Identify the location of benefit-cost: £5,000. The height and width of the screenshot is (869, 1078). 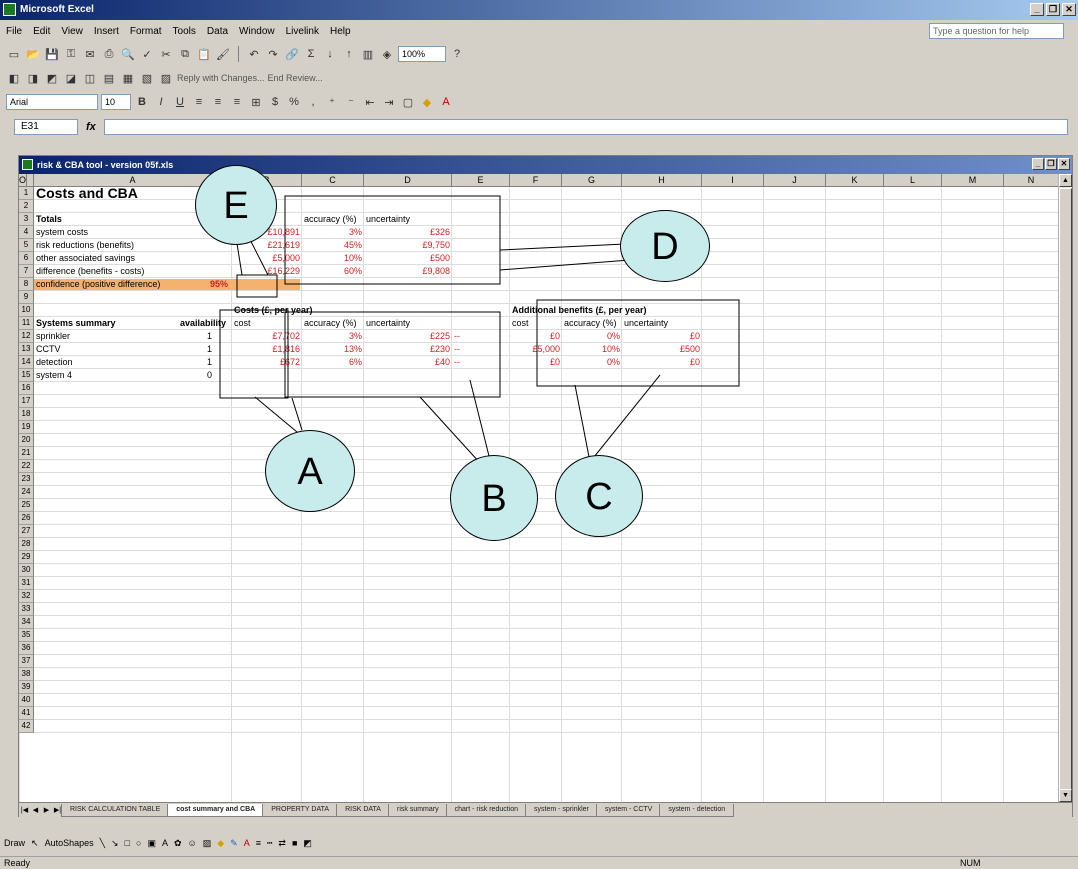
(536, 349).